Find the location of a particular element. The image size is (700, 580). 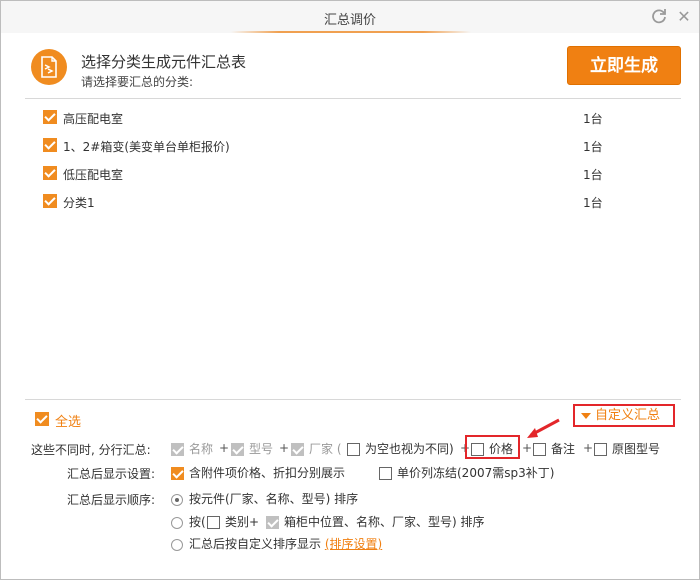

header-title: 选择分类生成元件汇总表 is located at coordinates (164, 62).